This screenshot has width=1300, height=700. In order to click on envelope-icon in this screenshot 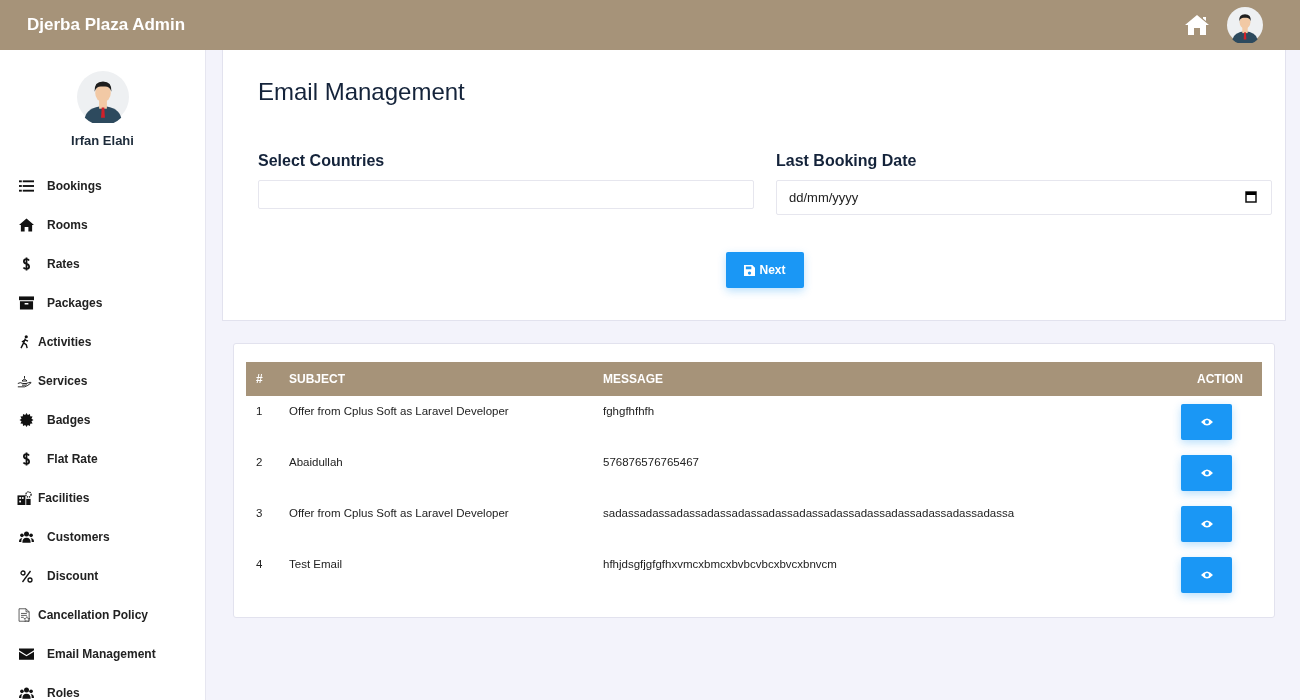, I will do `click(26, 653)`.